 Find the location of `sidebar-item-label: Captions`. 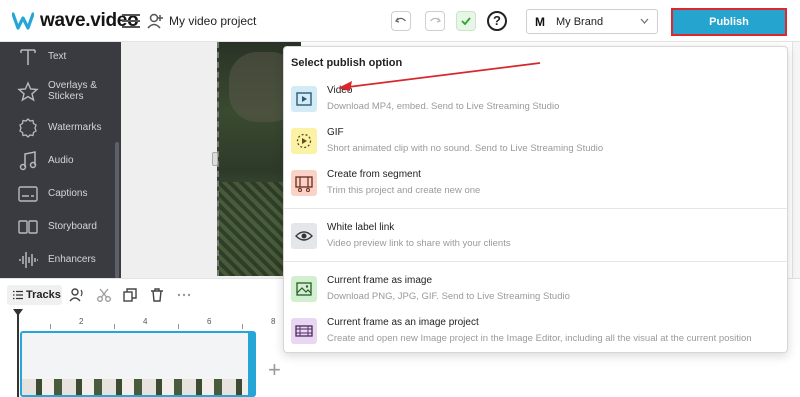

sidebar-item-label: Captions is located at coordinates (68, 193).